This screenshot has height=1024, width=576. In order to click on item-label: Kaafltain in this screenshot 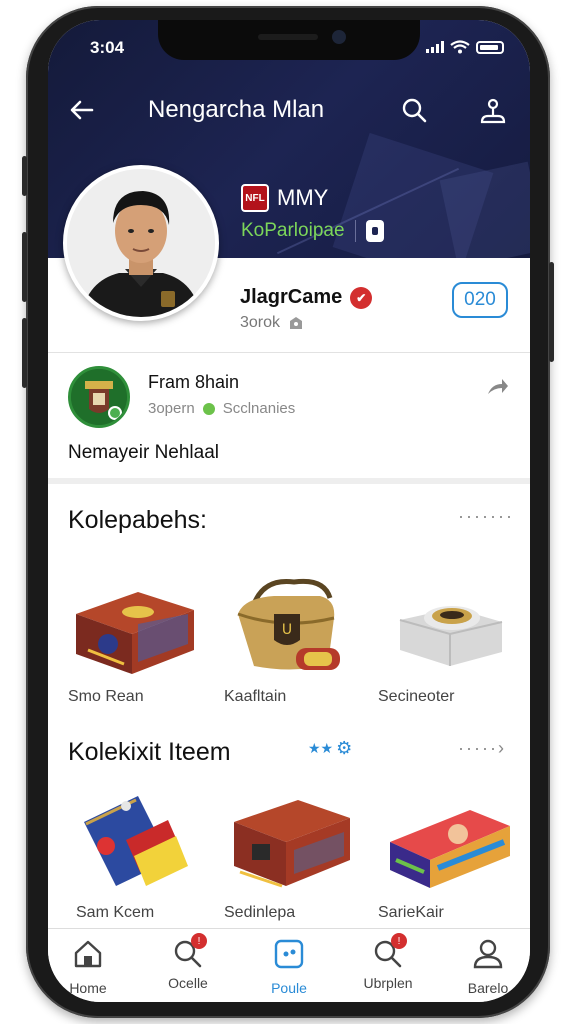, I will do `click(255, 696)`.